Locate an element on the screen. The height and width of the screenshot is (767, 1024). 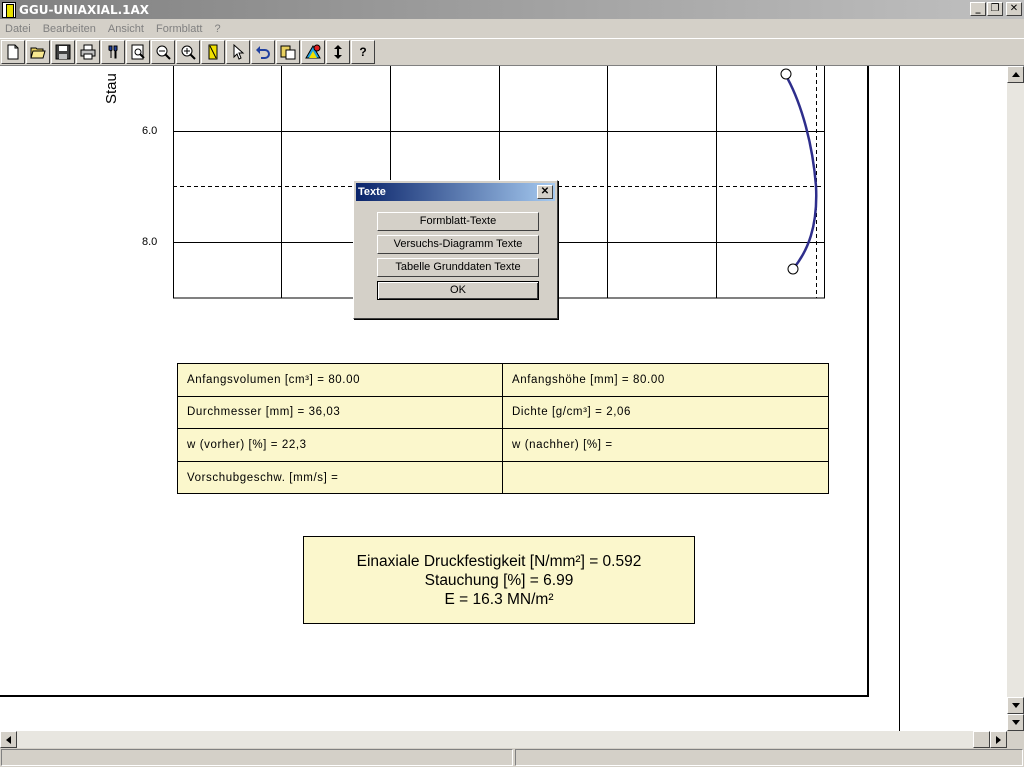
new-file-icon is located at coordinates (13, 52).